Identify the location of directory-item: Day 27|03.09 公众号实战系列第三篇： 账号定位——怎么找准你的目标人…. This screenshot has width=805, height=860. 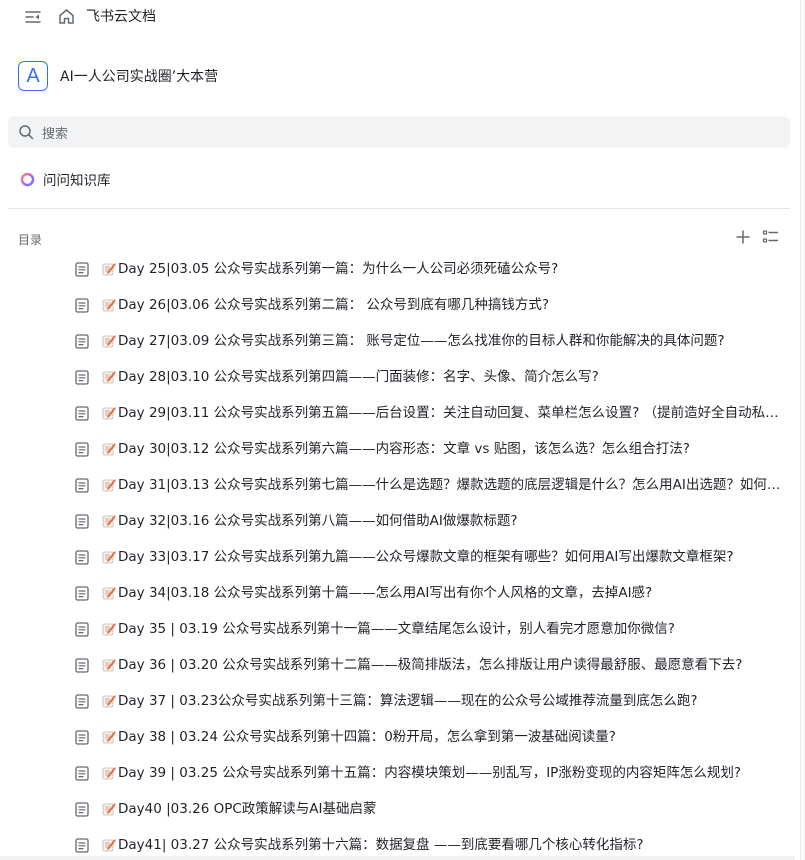
(397, 341).